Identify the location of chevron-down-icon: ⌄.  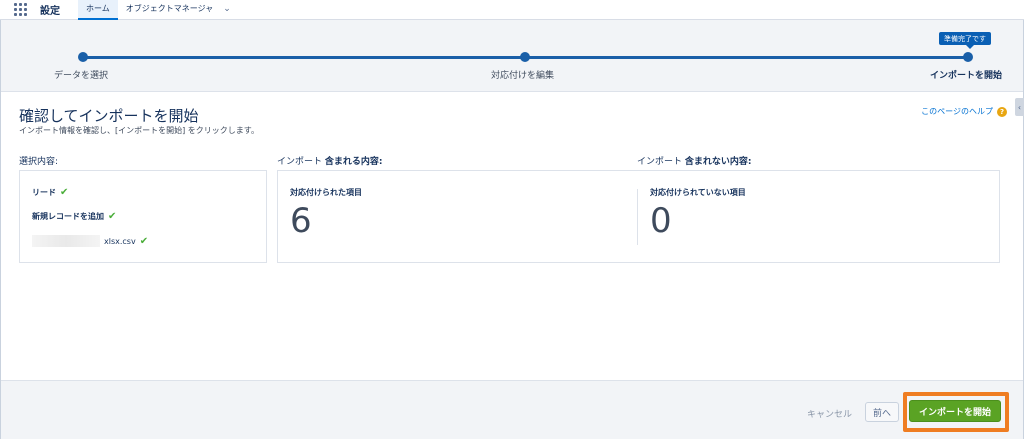
(227, 9).